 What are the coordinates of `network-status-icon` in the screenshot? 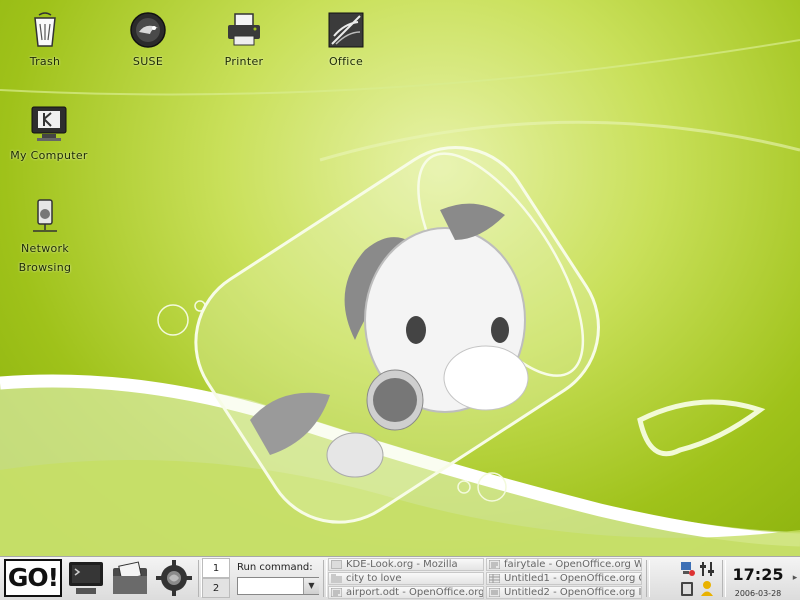 It's located at (687, 569).